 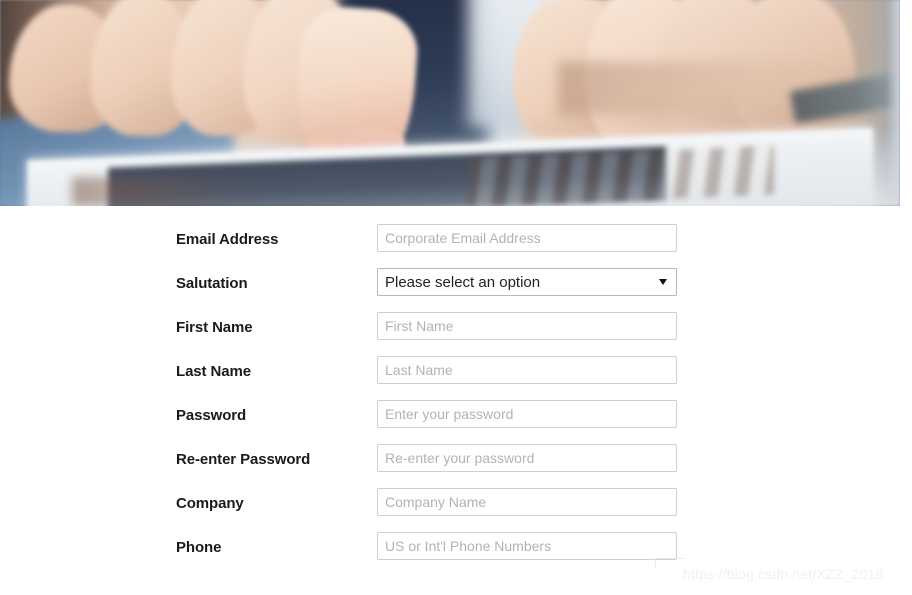 I want to click on label-last-name: Last Name, so click(x=213, y=371).